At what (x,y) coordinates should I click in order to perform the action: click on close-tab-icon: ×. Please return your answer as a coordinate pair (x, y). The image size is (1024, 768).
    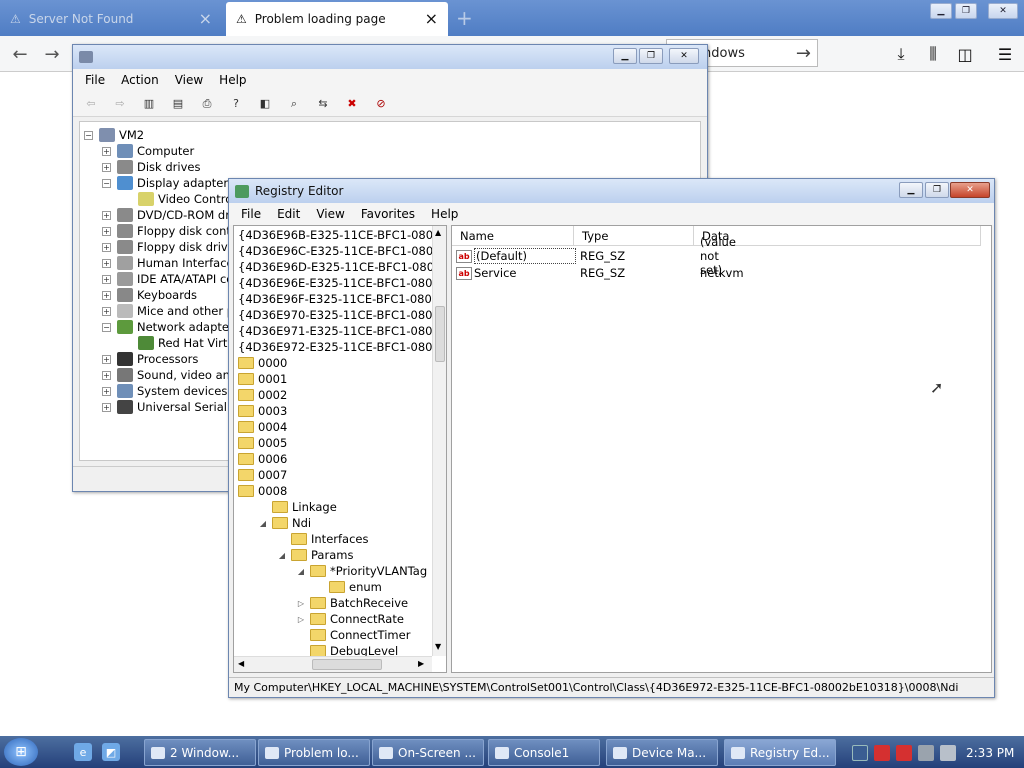
    Looking at the image, I should click on (205, 19).